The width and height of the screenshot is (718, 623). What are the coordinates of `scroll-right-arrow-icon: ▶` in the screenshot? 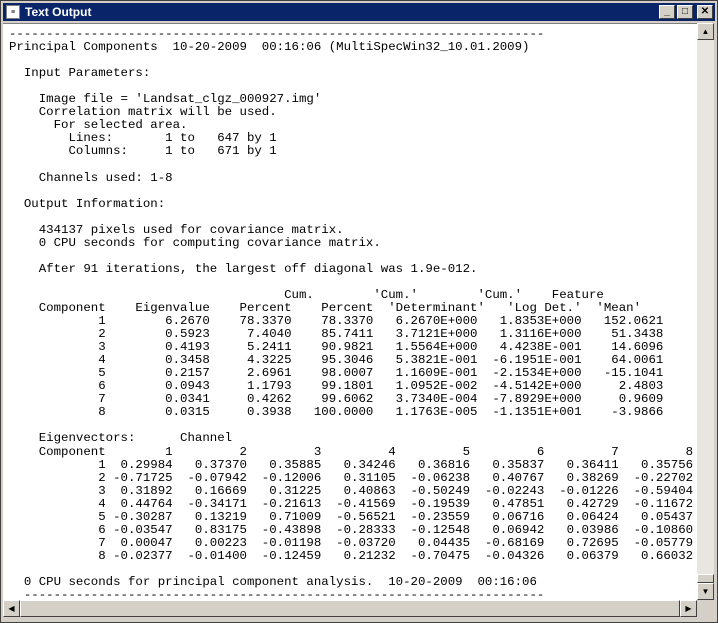 It's located at (688, 608).